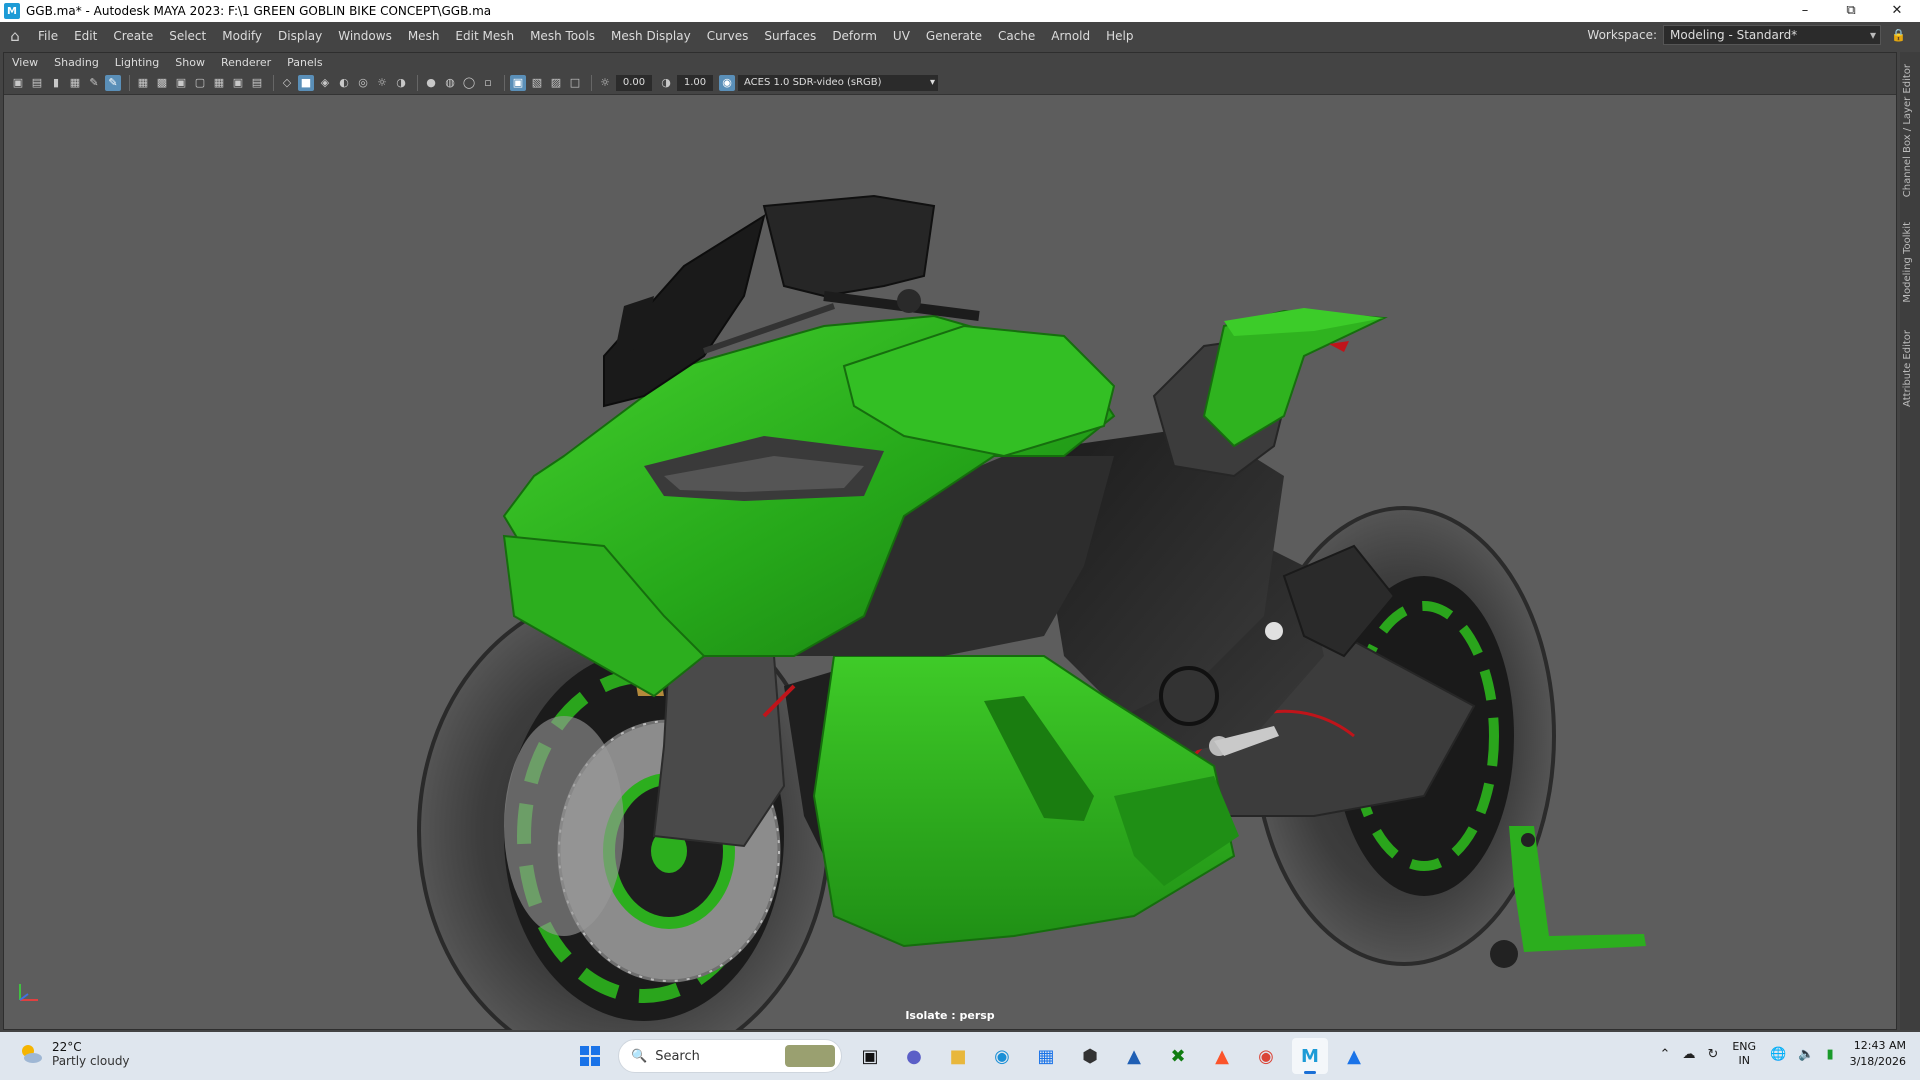 This screenshot has width=1920, height=1080. Describe the element at coordinates (605, 83) in the screenshot. I see `exposure-icon: ☼` at that location.